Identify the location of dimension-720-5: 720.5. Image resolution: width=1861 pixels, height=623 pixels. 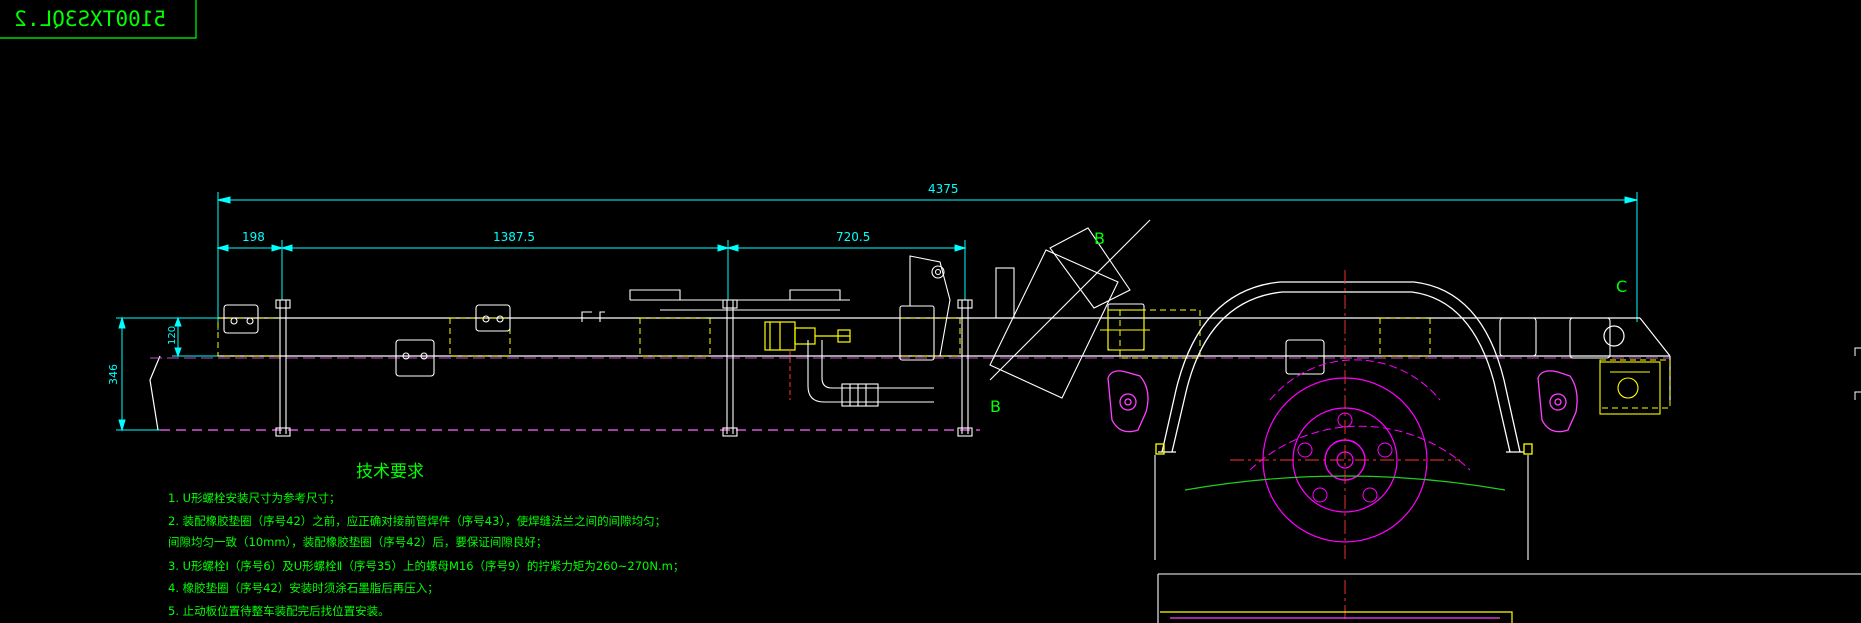
(853, 237).